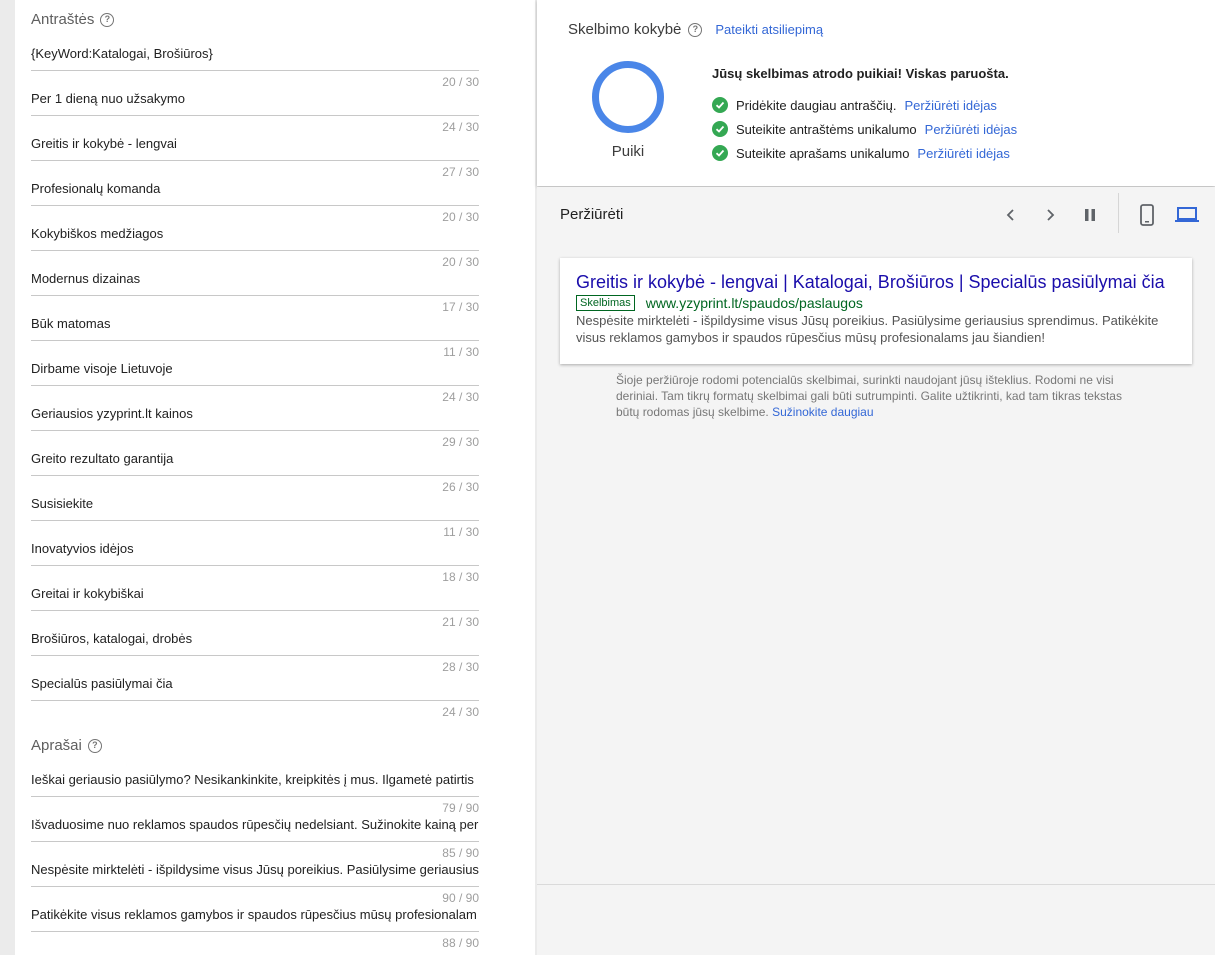  I want to click on headline-field: Modernus dizainas 17 / 30, so click(255, 292).